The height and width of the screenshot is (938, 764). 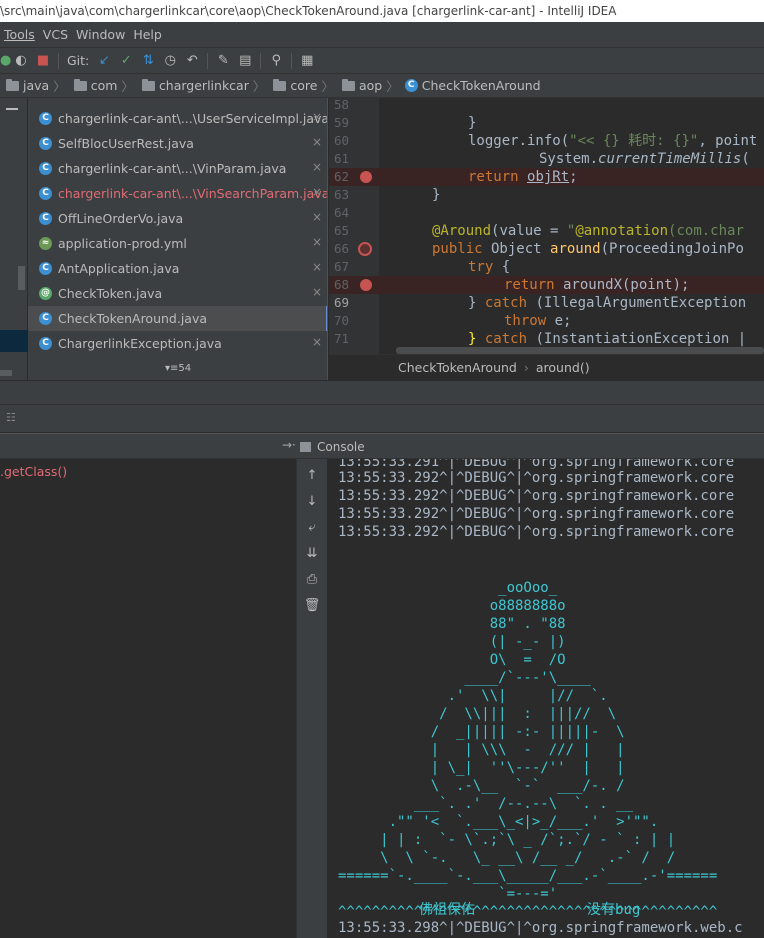 I want to click on art-line: \ .-\__ `-` ___/-. /, so click(x=481, y=786).